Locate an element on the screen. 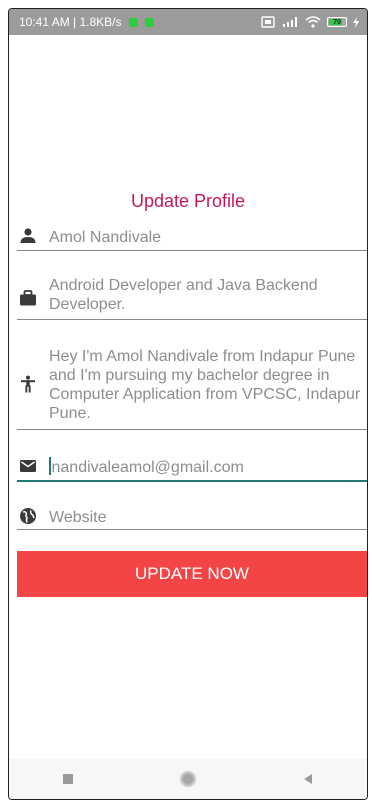 Image resolution: width=372 pixels, height=802 pixels. update-now-button: UPDATE NOW is located at coordinates (192, 574).